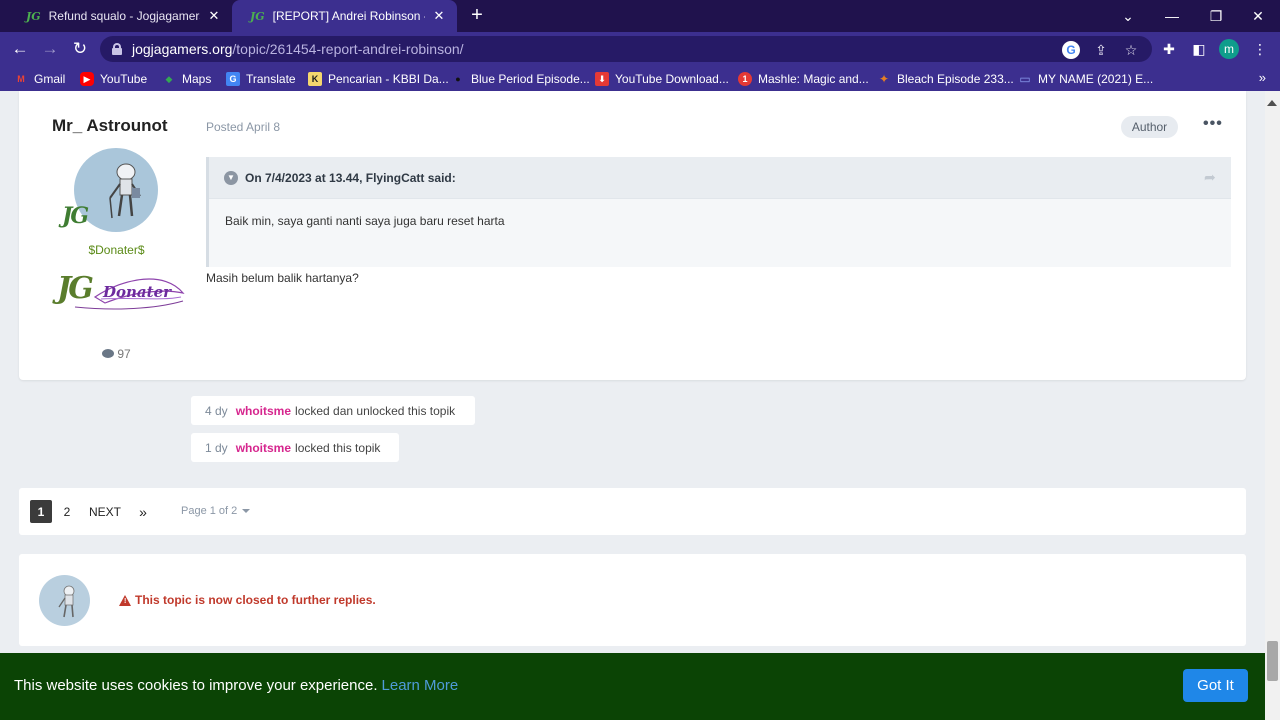 This screenshot has height=720, width=1280. What do you see at coordinates (1210, 177) in the screenshot?
I see `quote-jump-arrow-icon: ➦` at bounding box center [1210, 177].